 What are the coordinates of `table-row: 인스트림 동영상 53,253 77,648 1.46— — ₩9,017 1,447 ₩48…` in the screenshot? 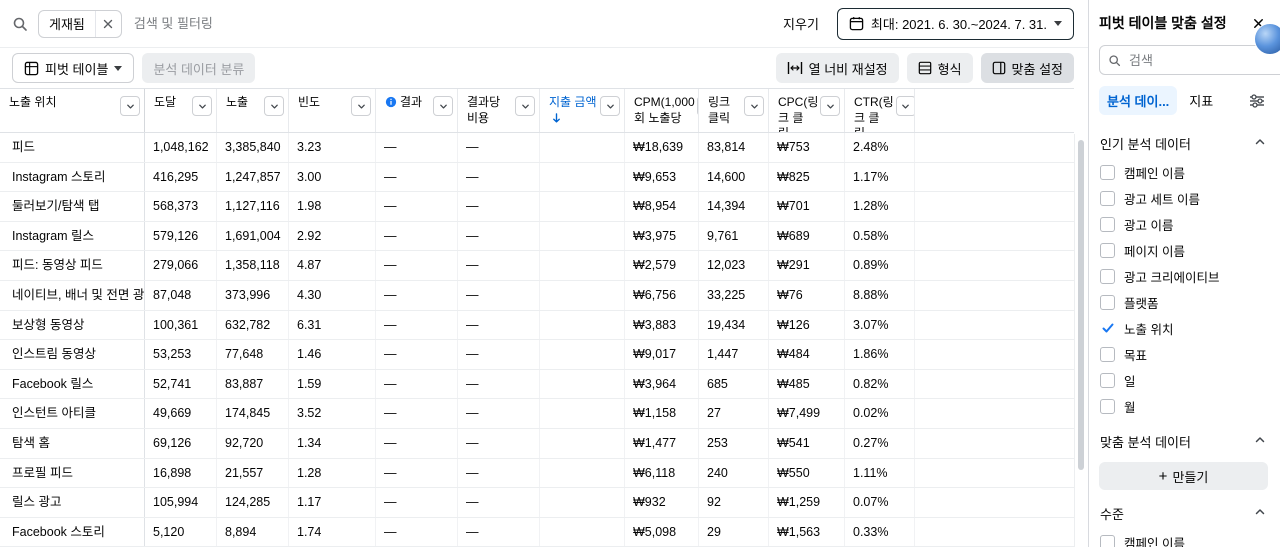 It's located at (537, 355).